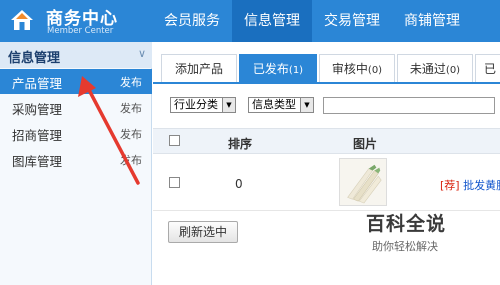 This screenshot has width=500, height=285. Describe the element at coordinates (432, 21) in the screenshot. I see `nav-shop-management: 商铺管理` at that location.